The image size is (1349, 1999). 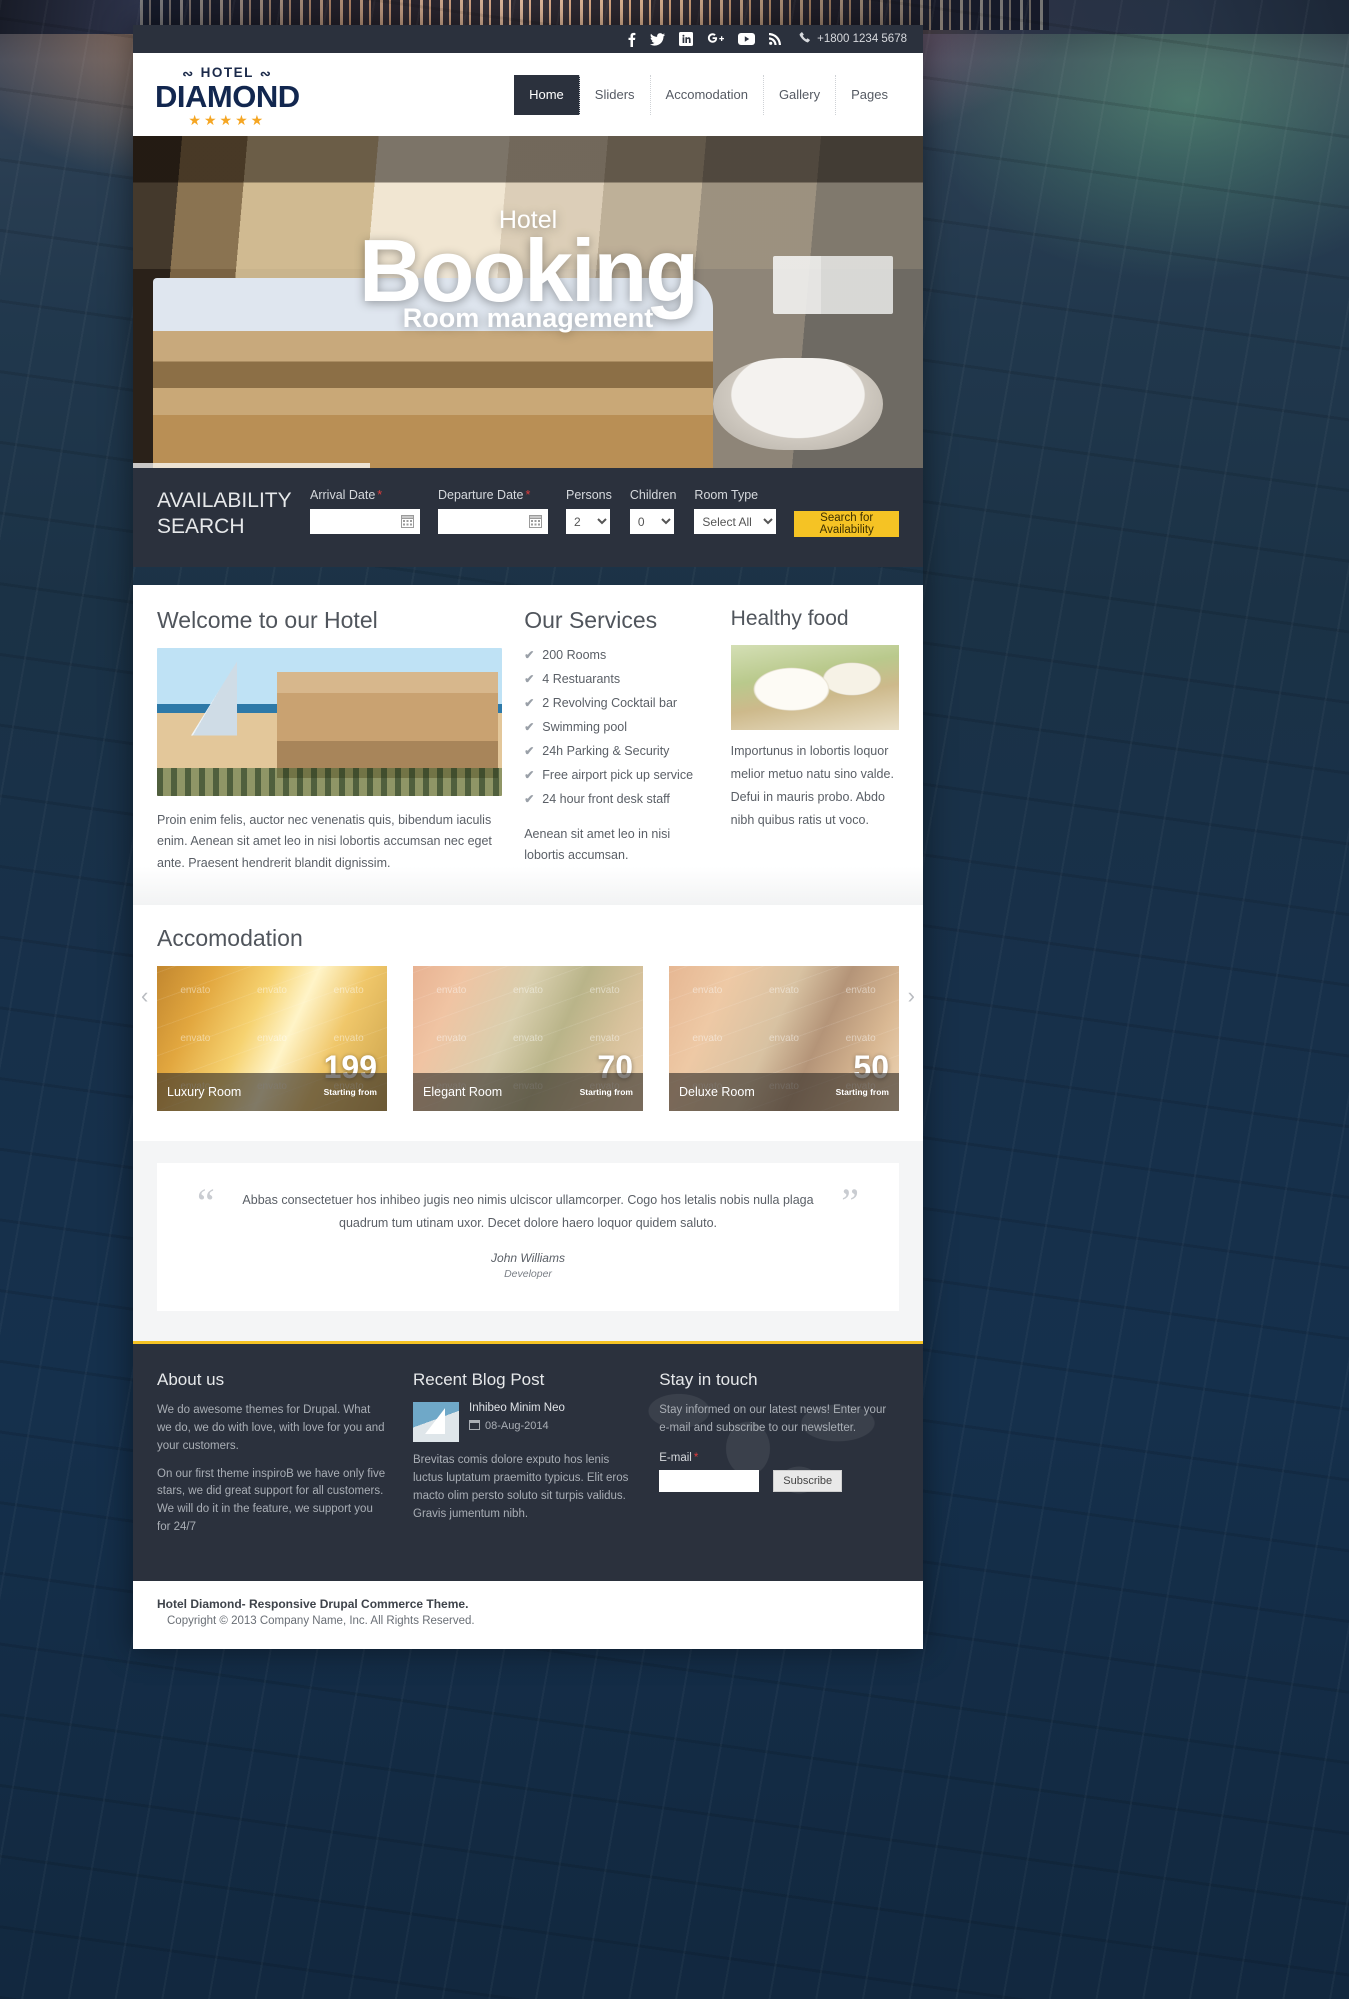 I want to click on blog-thumbnail, so click(x=436, y=1422).